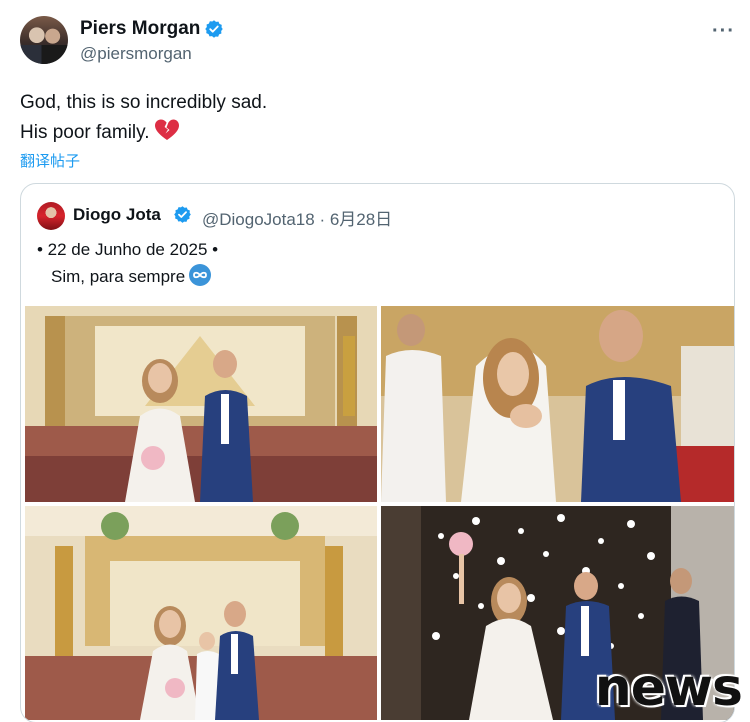 The width and height of the screenshot is (750, 722). What do you see at coordinates (377, 40) in the screenshot?
I see `tweet-header: Piers Morgan @piersmorgan ···` at bounding box center [377, 40].